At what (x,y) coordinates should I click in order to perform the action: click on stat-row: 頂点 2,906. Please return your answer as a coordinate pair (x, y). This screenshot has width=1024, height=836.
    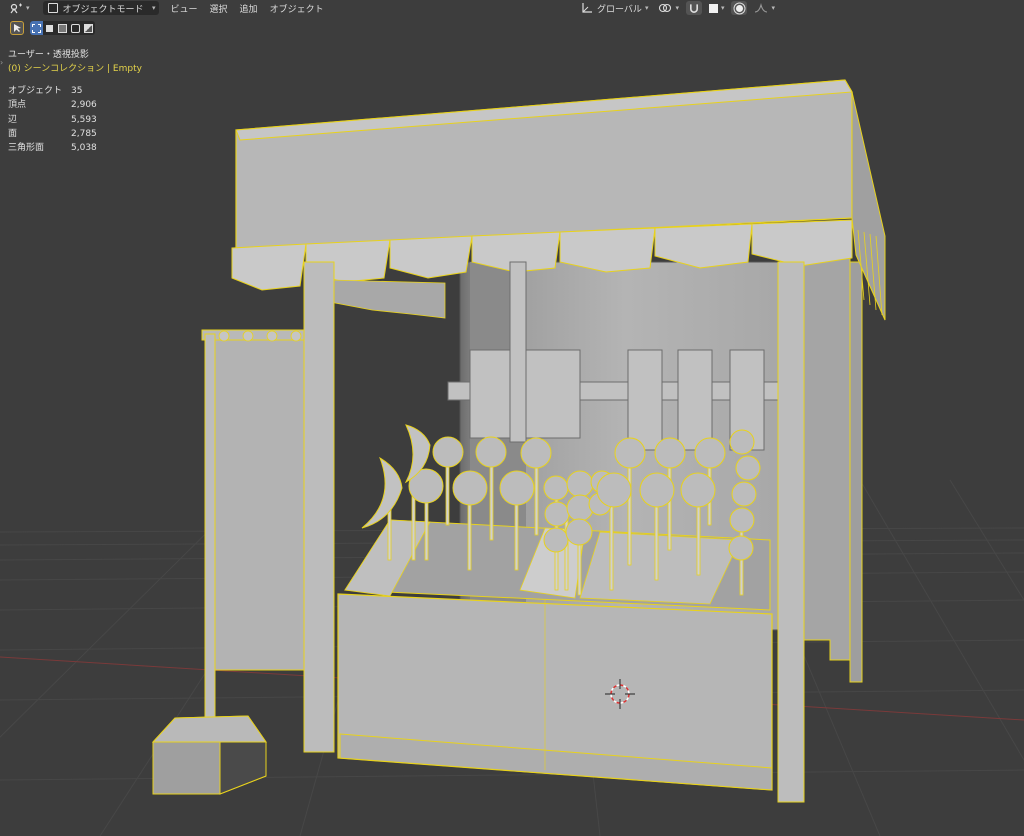
    Looking at the image, I should click on (52, 105).